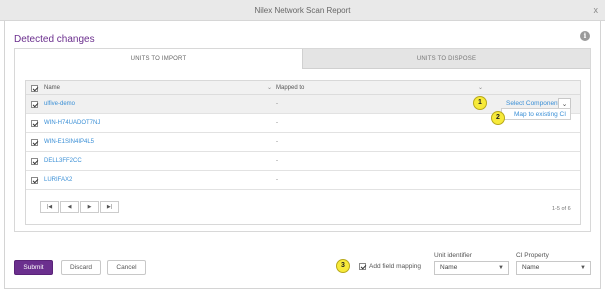 This screenshot has width=605, height=293. Describe the element at coordinates (596, 10) in the screenshot. I see `close-icon: x` at that location.